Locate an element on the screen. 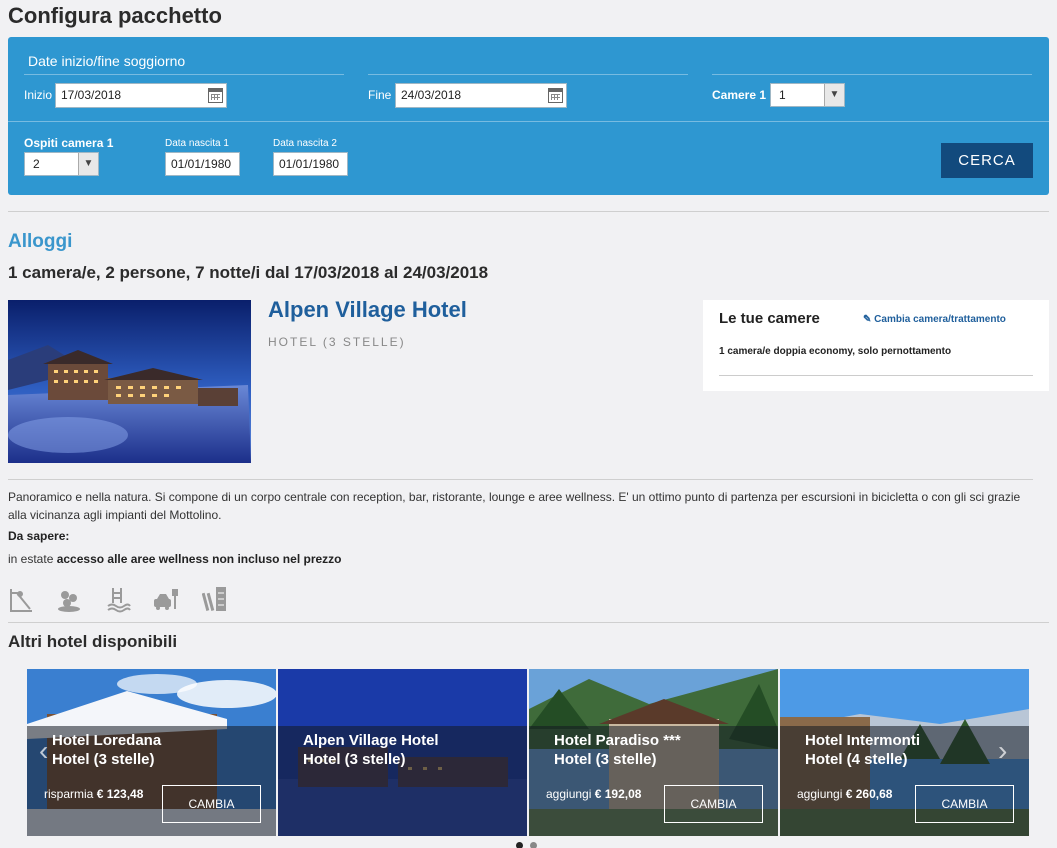  pager-dot is located at coordinates (533, 845).